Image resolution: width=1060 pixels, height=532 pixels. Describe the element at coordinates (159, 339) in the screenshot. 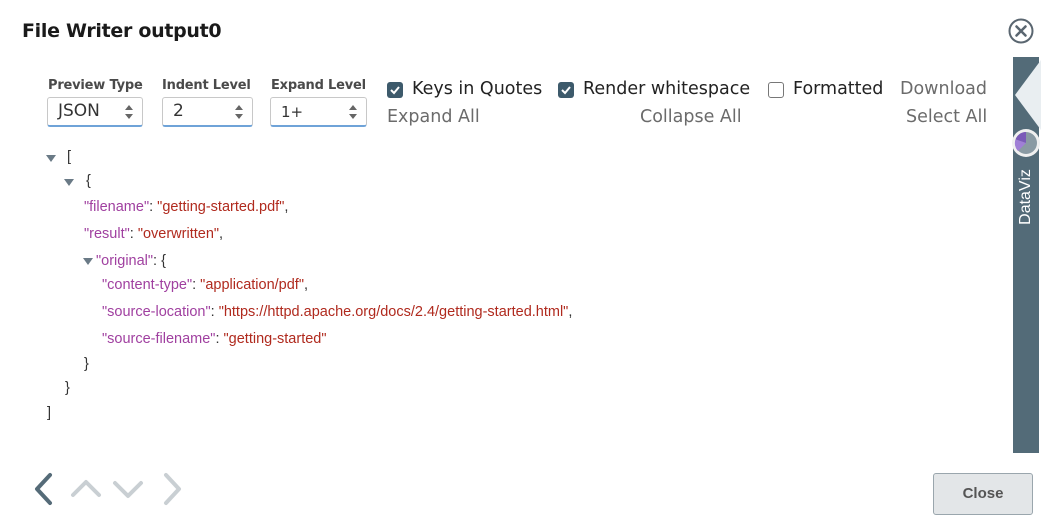

I see `json-key: "source-filename"` at that location.